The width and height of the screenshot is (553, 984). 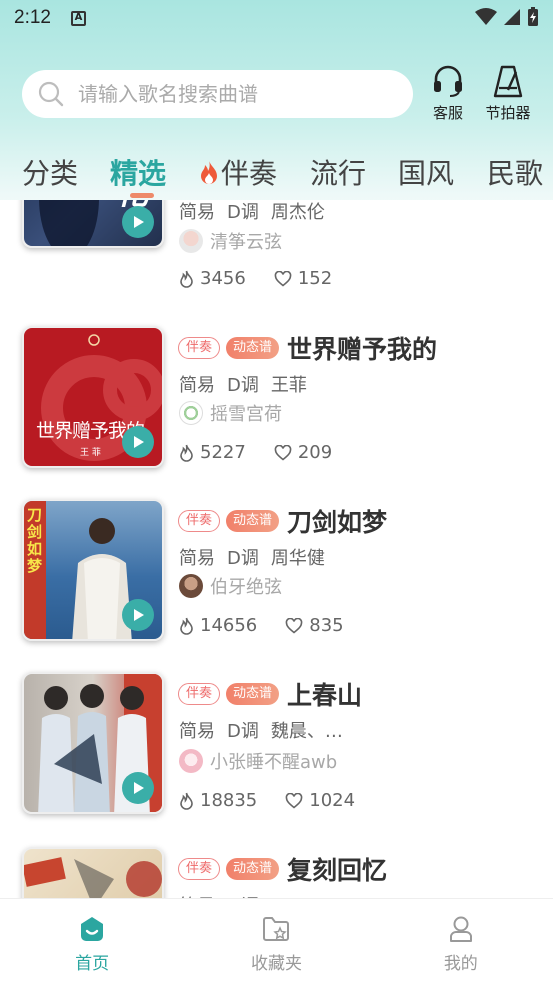 I want to click on headset-icon, so click(x=448, y=81).